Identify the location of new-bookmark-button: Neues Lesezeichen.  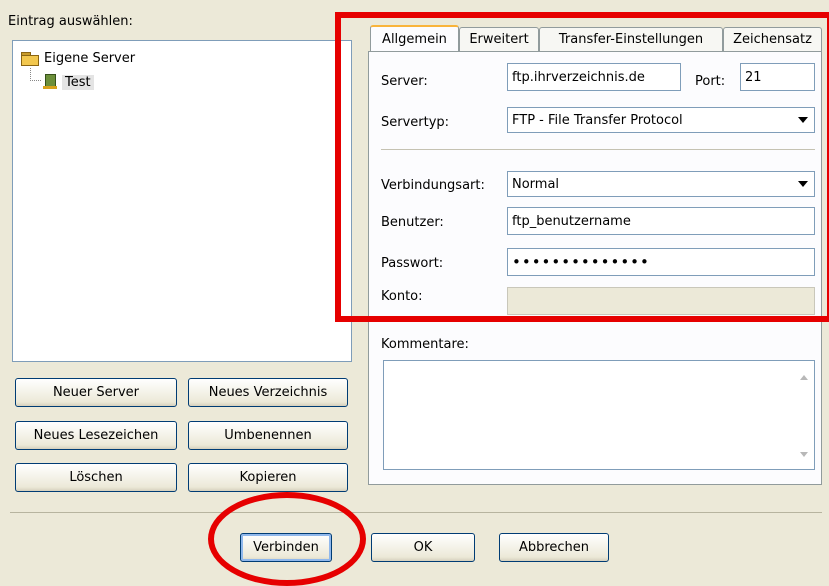
(96, 435).